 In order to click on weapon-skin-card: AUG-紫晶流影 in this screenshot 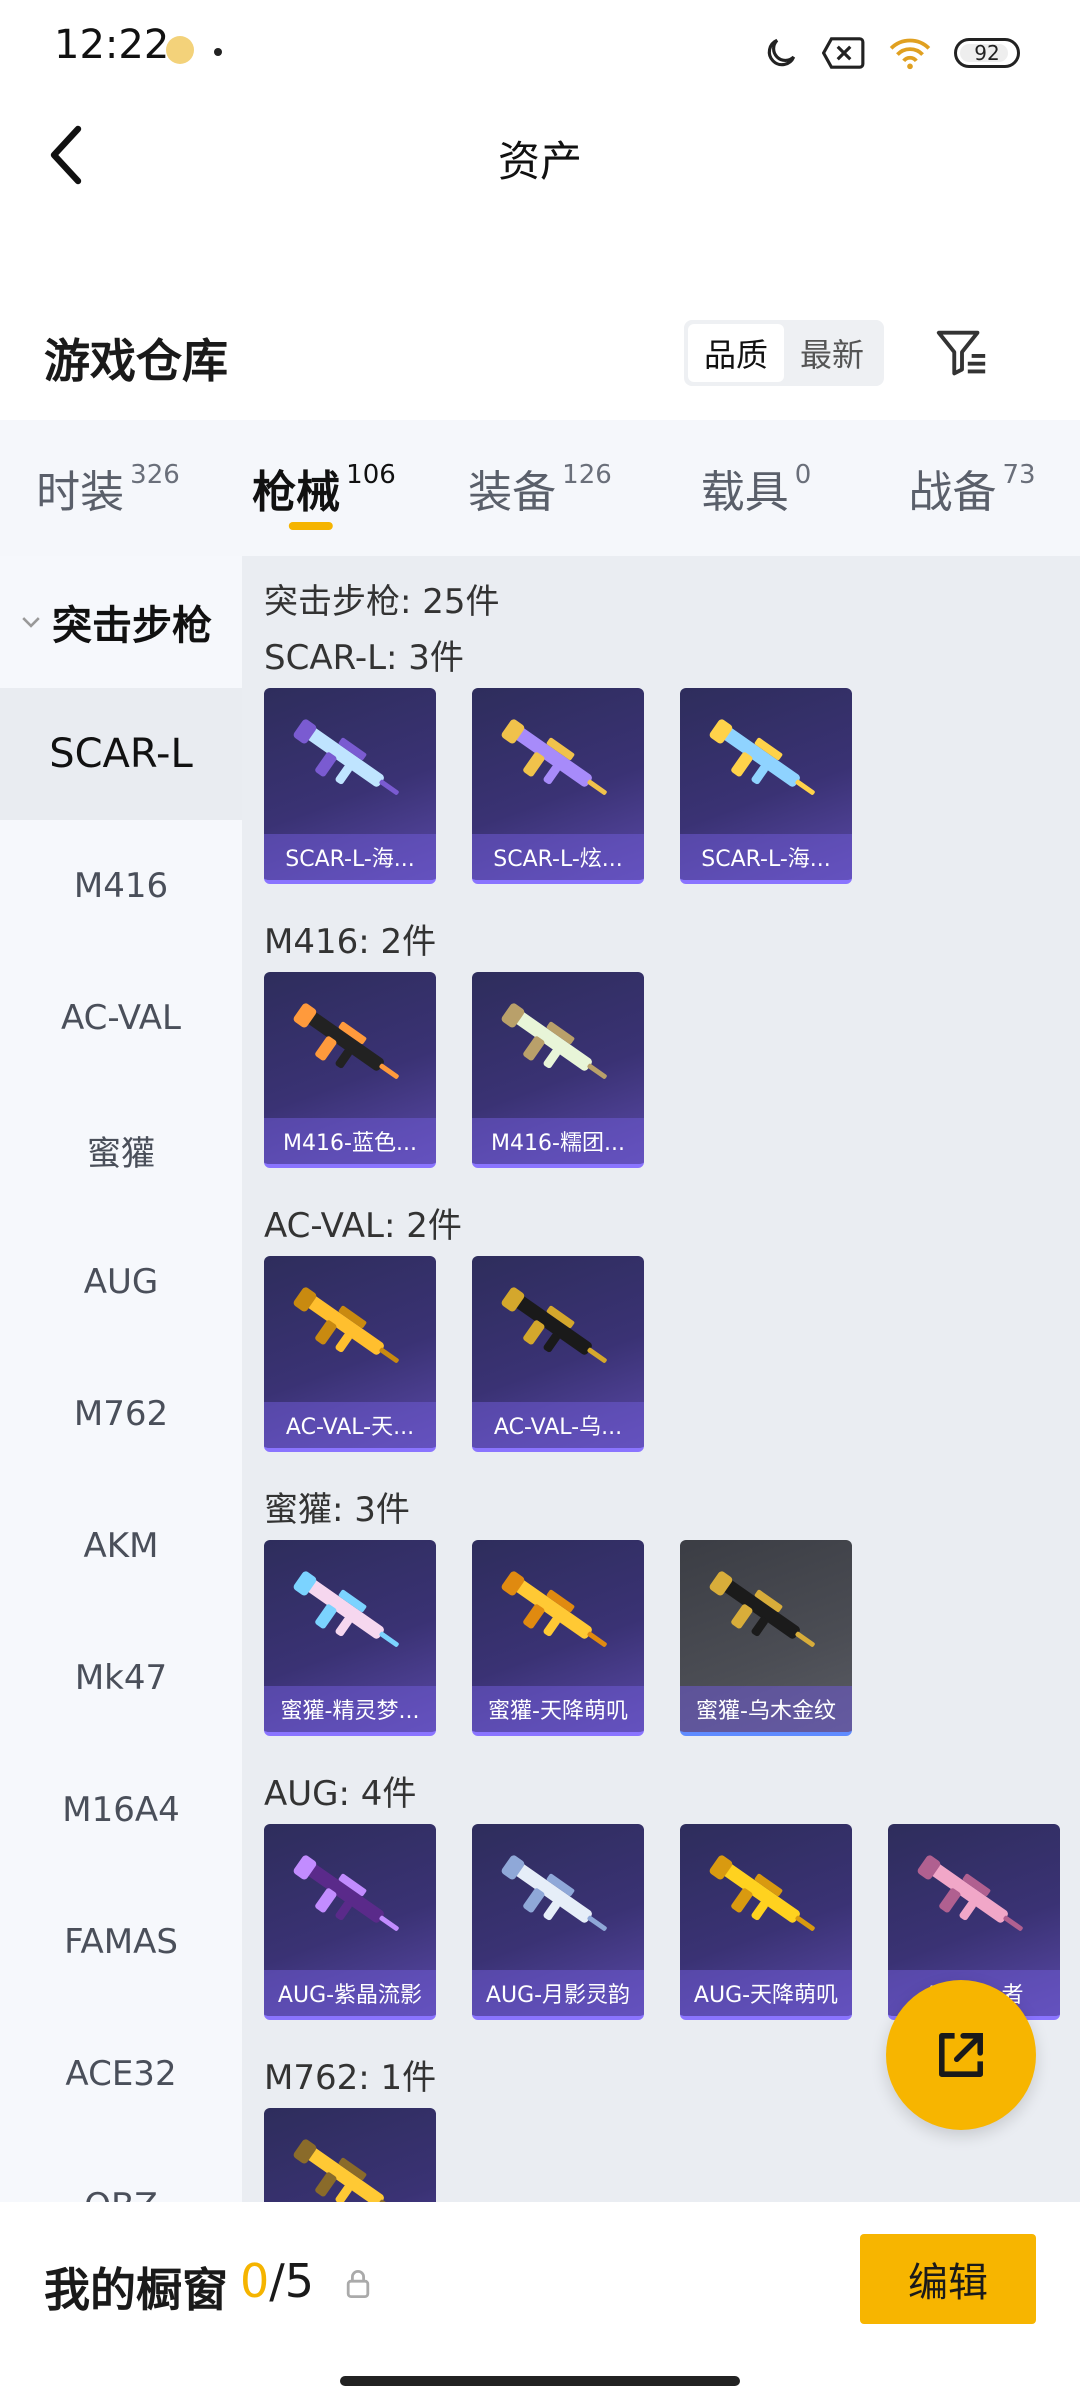, I will do `click(350, 1922)`.